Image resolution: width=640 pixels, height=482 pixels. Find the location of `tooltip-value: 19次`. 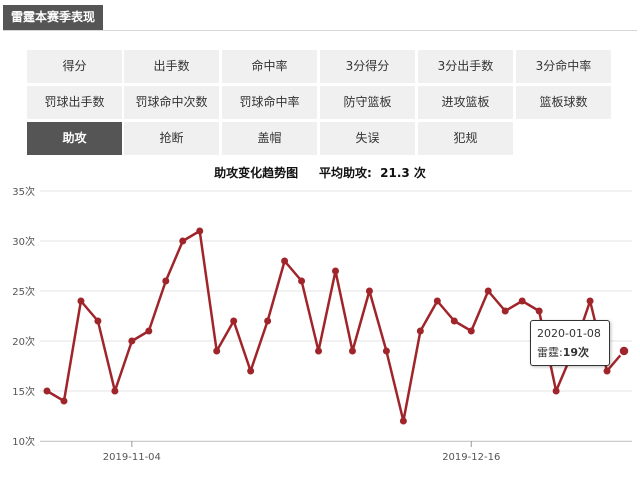

tooltip-value: 19次 is located at coordinates (576, 352).